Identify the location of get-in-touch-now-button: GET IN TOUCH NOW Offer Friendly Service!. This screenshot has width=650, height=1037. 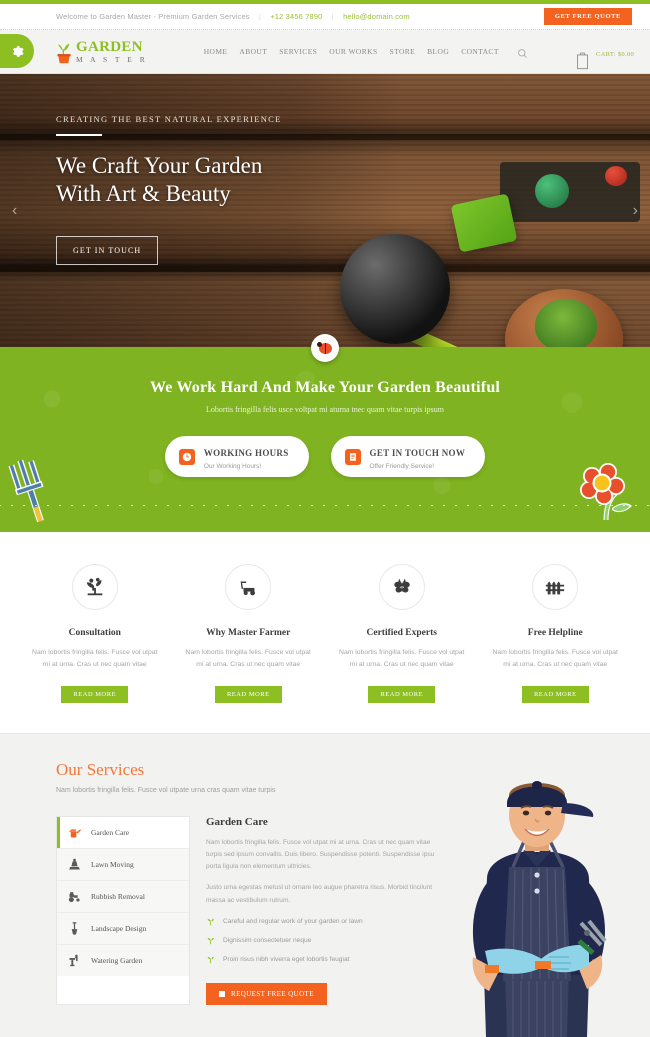
(408, 456).